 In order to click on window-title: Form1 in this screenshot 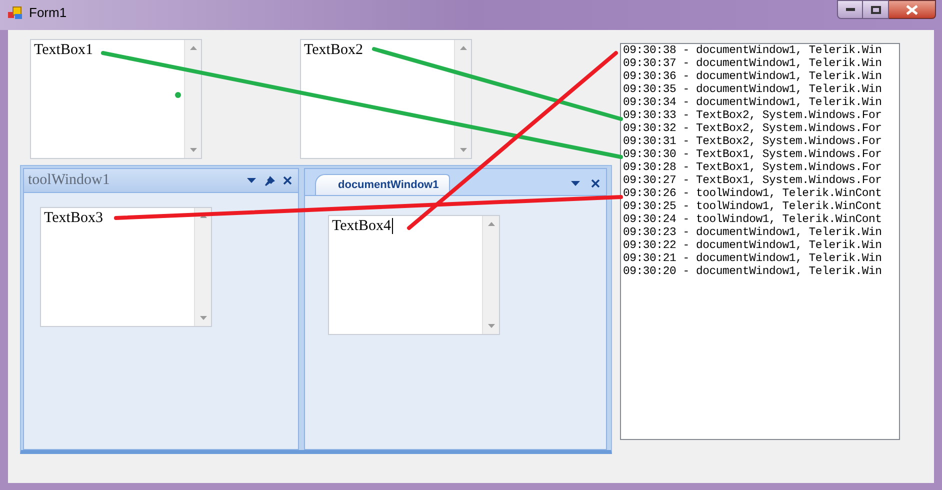, I will do `click(48, 13)`.